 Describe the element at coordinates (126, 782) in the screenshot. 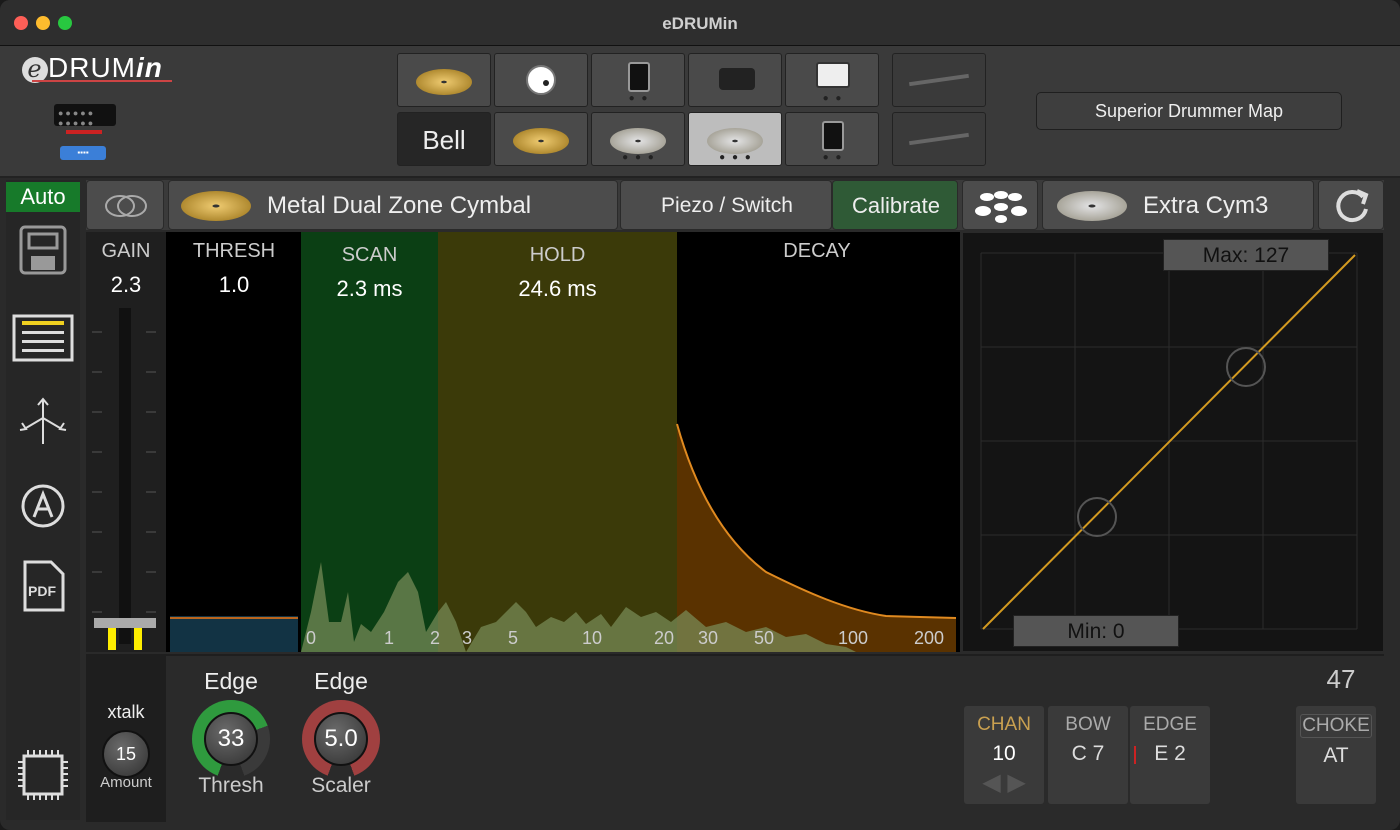

I see `xtalk-amount-label: Amount` at that location.